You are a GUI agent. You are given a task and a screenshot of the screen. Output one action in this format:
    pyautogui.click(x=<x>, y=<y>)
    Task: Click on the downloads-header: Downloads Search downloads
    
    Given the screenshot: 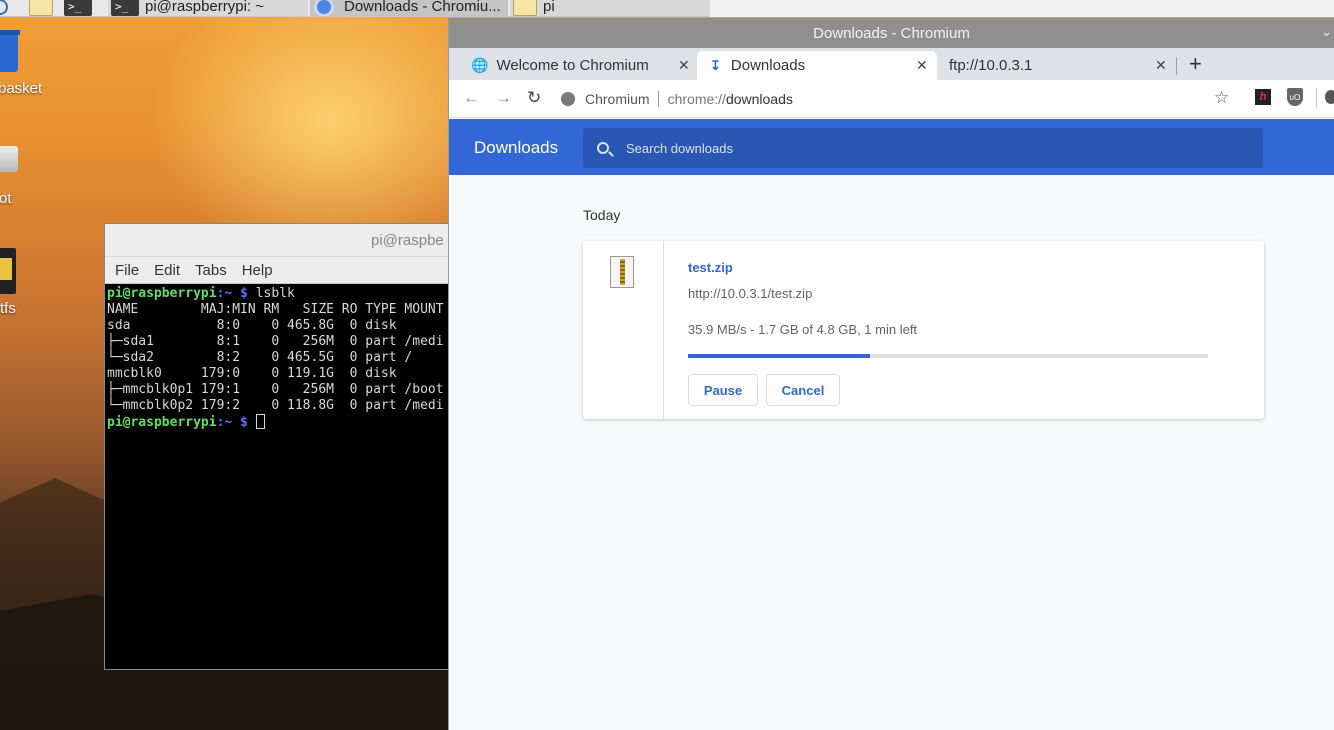 What is the action you would take?
    pyautogui.click(x=891, y=147)
    